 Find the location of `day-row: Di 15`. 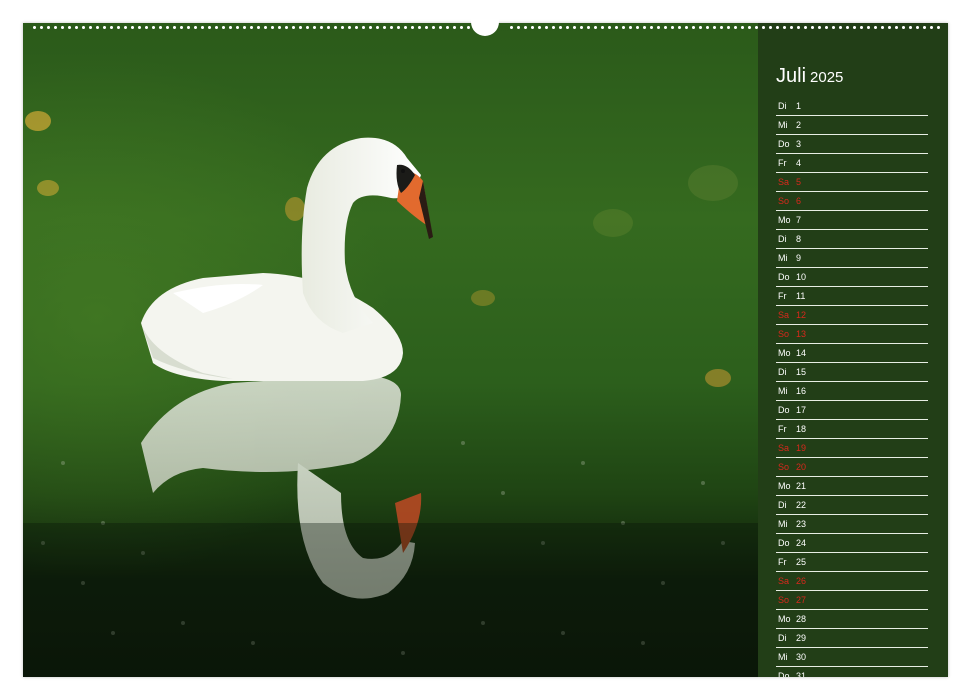

day-row: Di 15 is located at coordinates (852, 373).